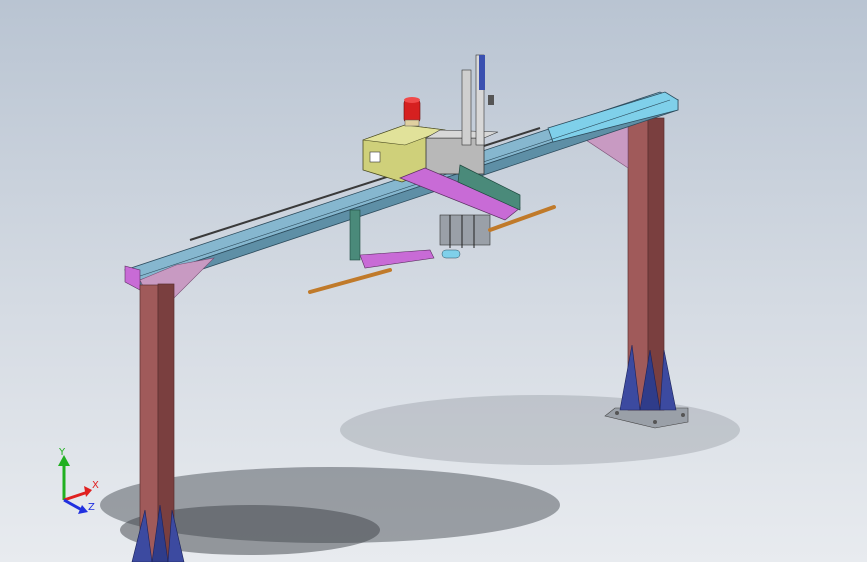 The height and width of the screenshot is (562, 867). What do you see at coordinates (432, 174) in the screenshot?
I see `carriage-assembly` at bounding box center [432, 174].